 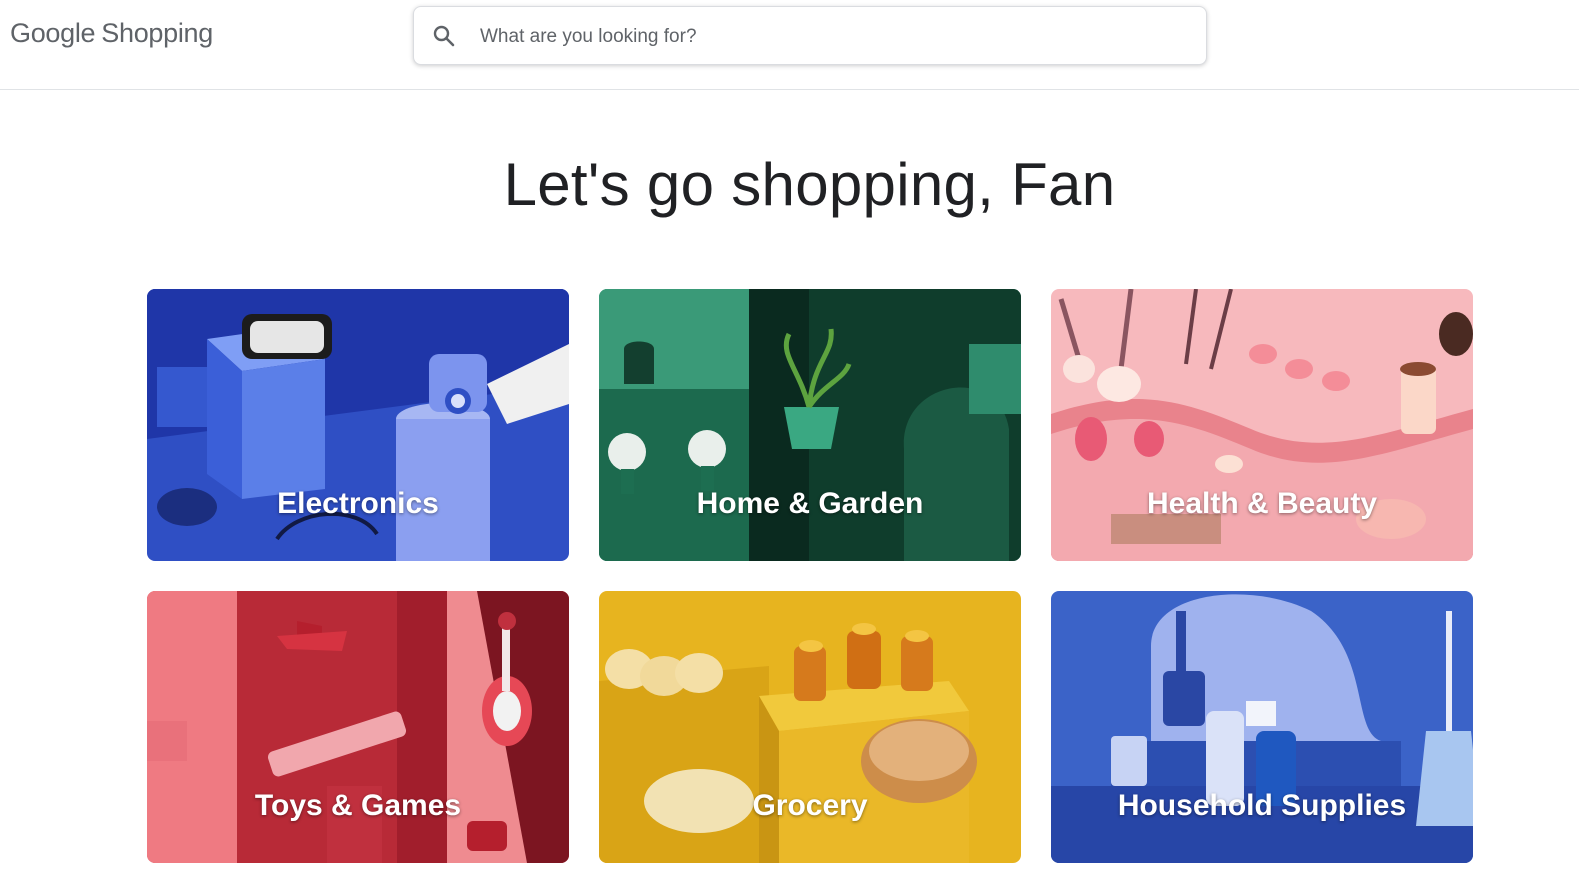 What do you see at coordinates (444, 36) in the screenshot?
I see `search-icon` at bounding box center [444, 36].